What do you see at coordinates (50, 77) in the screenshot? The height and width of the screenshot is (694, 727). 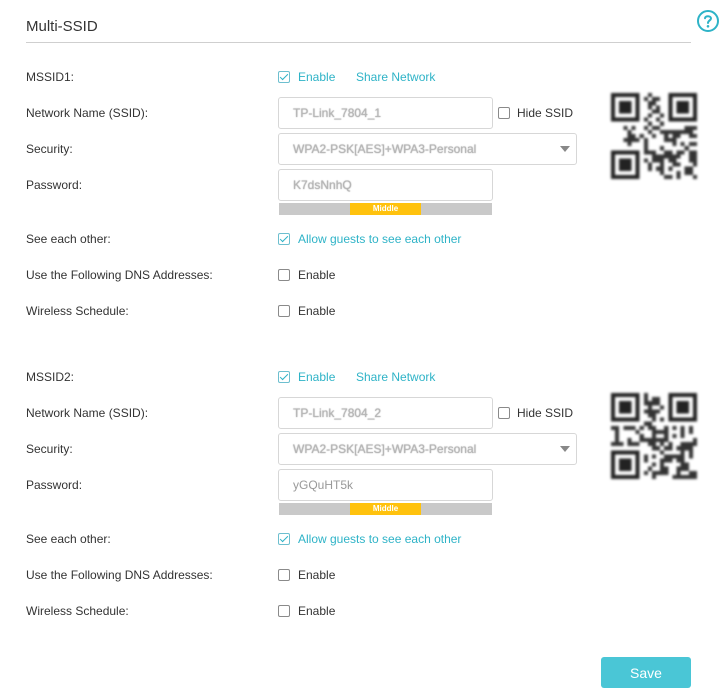 I see `mssid-label: MSSID1:` at bounding box center [50, 77].